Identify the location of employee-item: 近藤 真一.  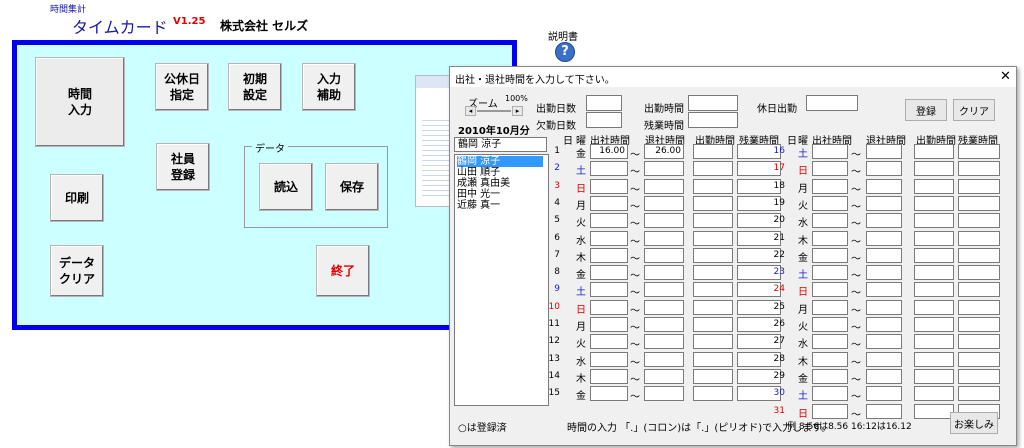
(478, 205).